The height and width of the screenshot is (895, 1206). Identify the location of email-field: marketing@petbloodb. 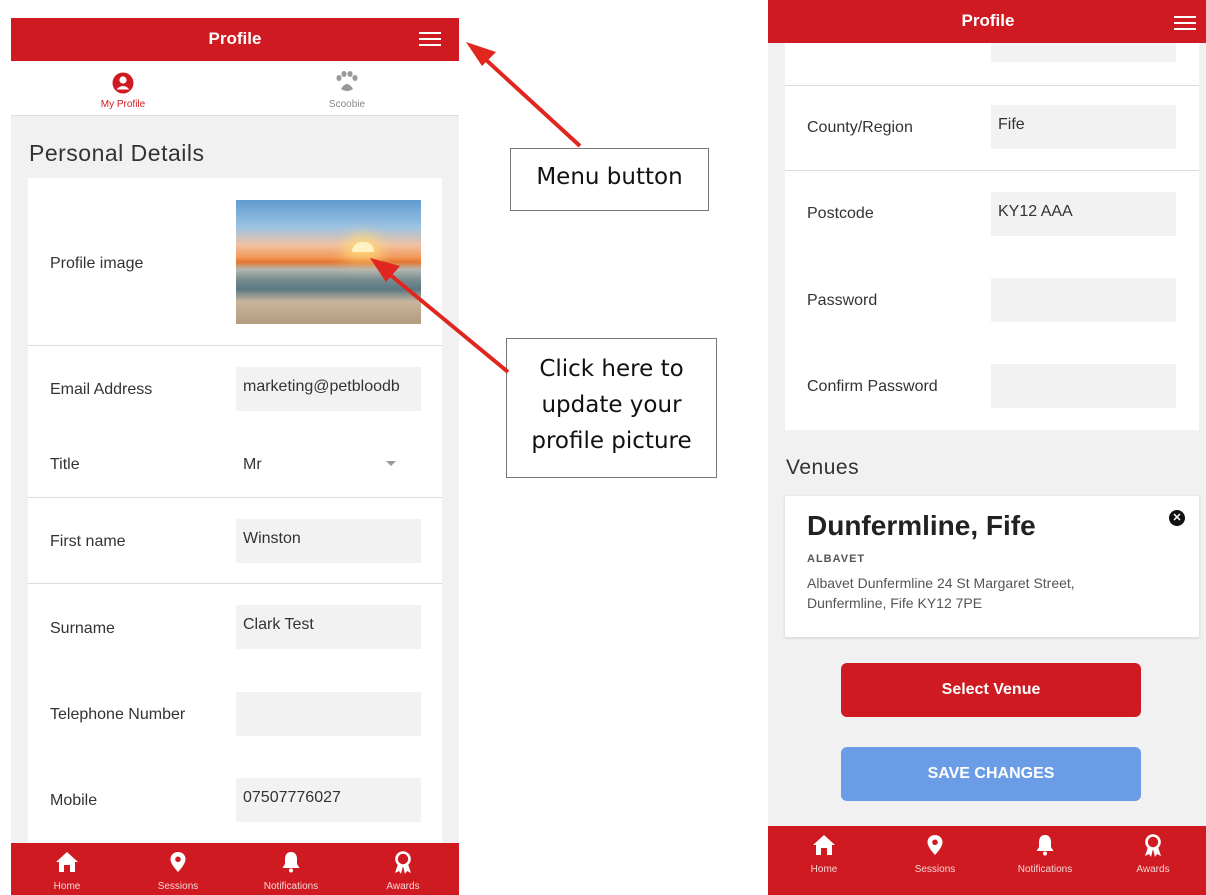
(328, 389).